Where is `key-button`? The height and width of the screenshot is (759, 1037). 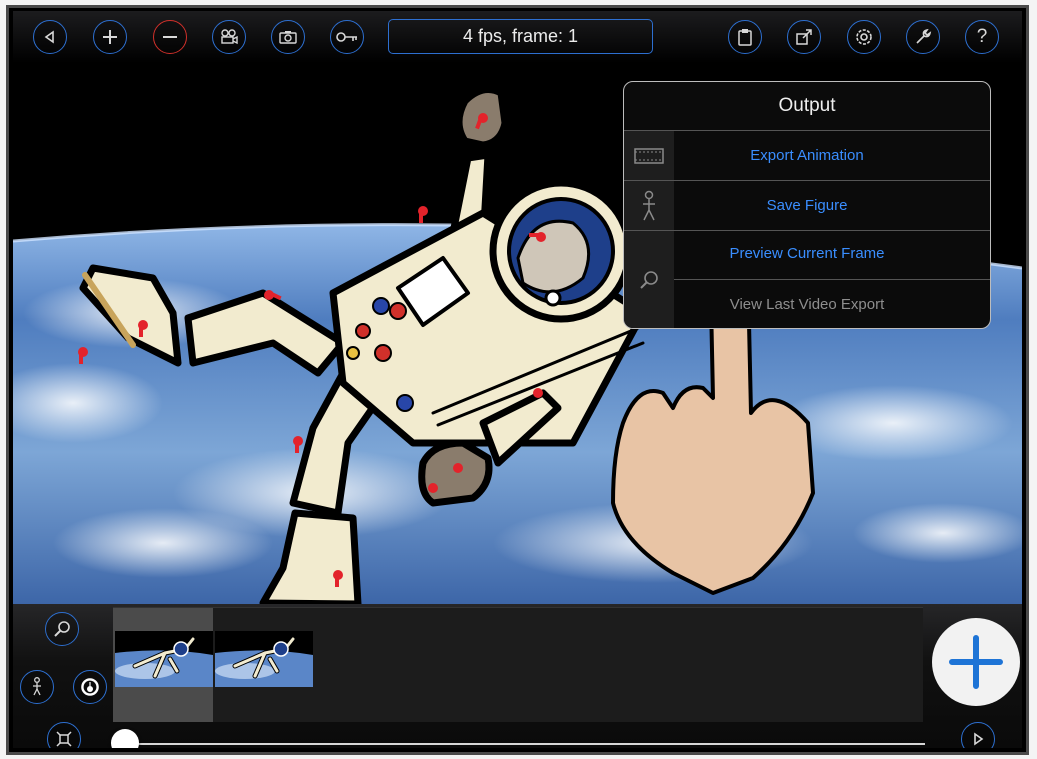
key-button is located at coordinates (347, 37).